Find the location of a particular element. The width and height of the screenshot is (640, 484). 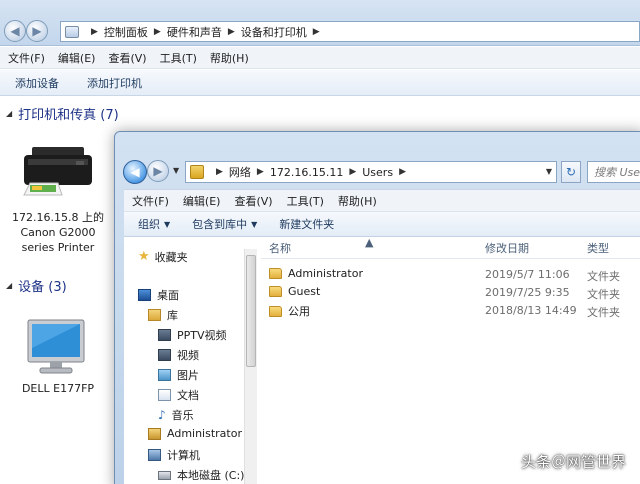

explorer-back-button: ◀ is located at coordinates (135, 172).